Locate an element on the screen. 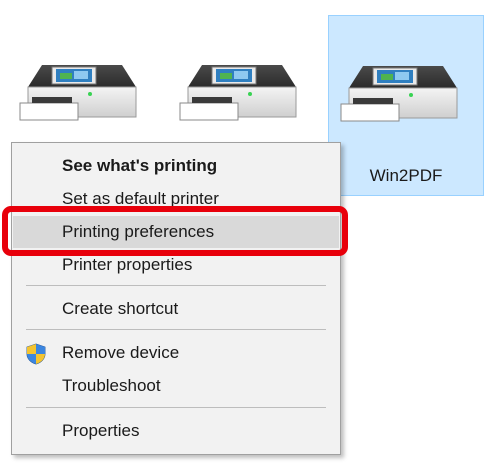  printer-tile-win2pdf: Win2PDF is located at coordinates (406, 105).